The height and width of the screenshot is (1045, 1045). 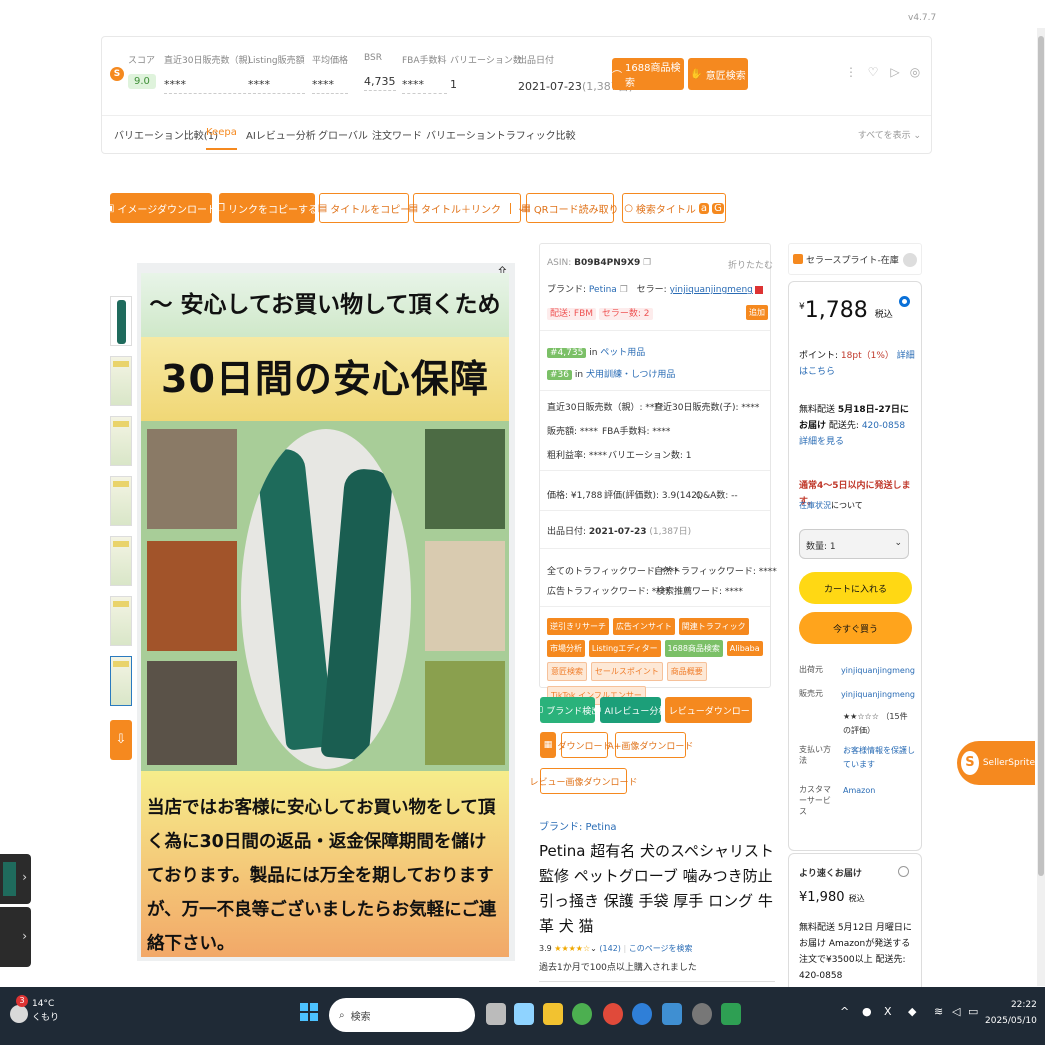 What do you see at coordinates (708, 710) in the screenshot?
I see `review-download-button: ⇩ レビューダウンロード` at bounding box center [708, 710].